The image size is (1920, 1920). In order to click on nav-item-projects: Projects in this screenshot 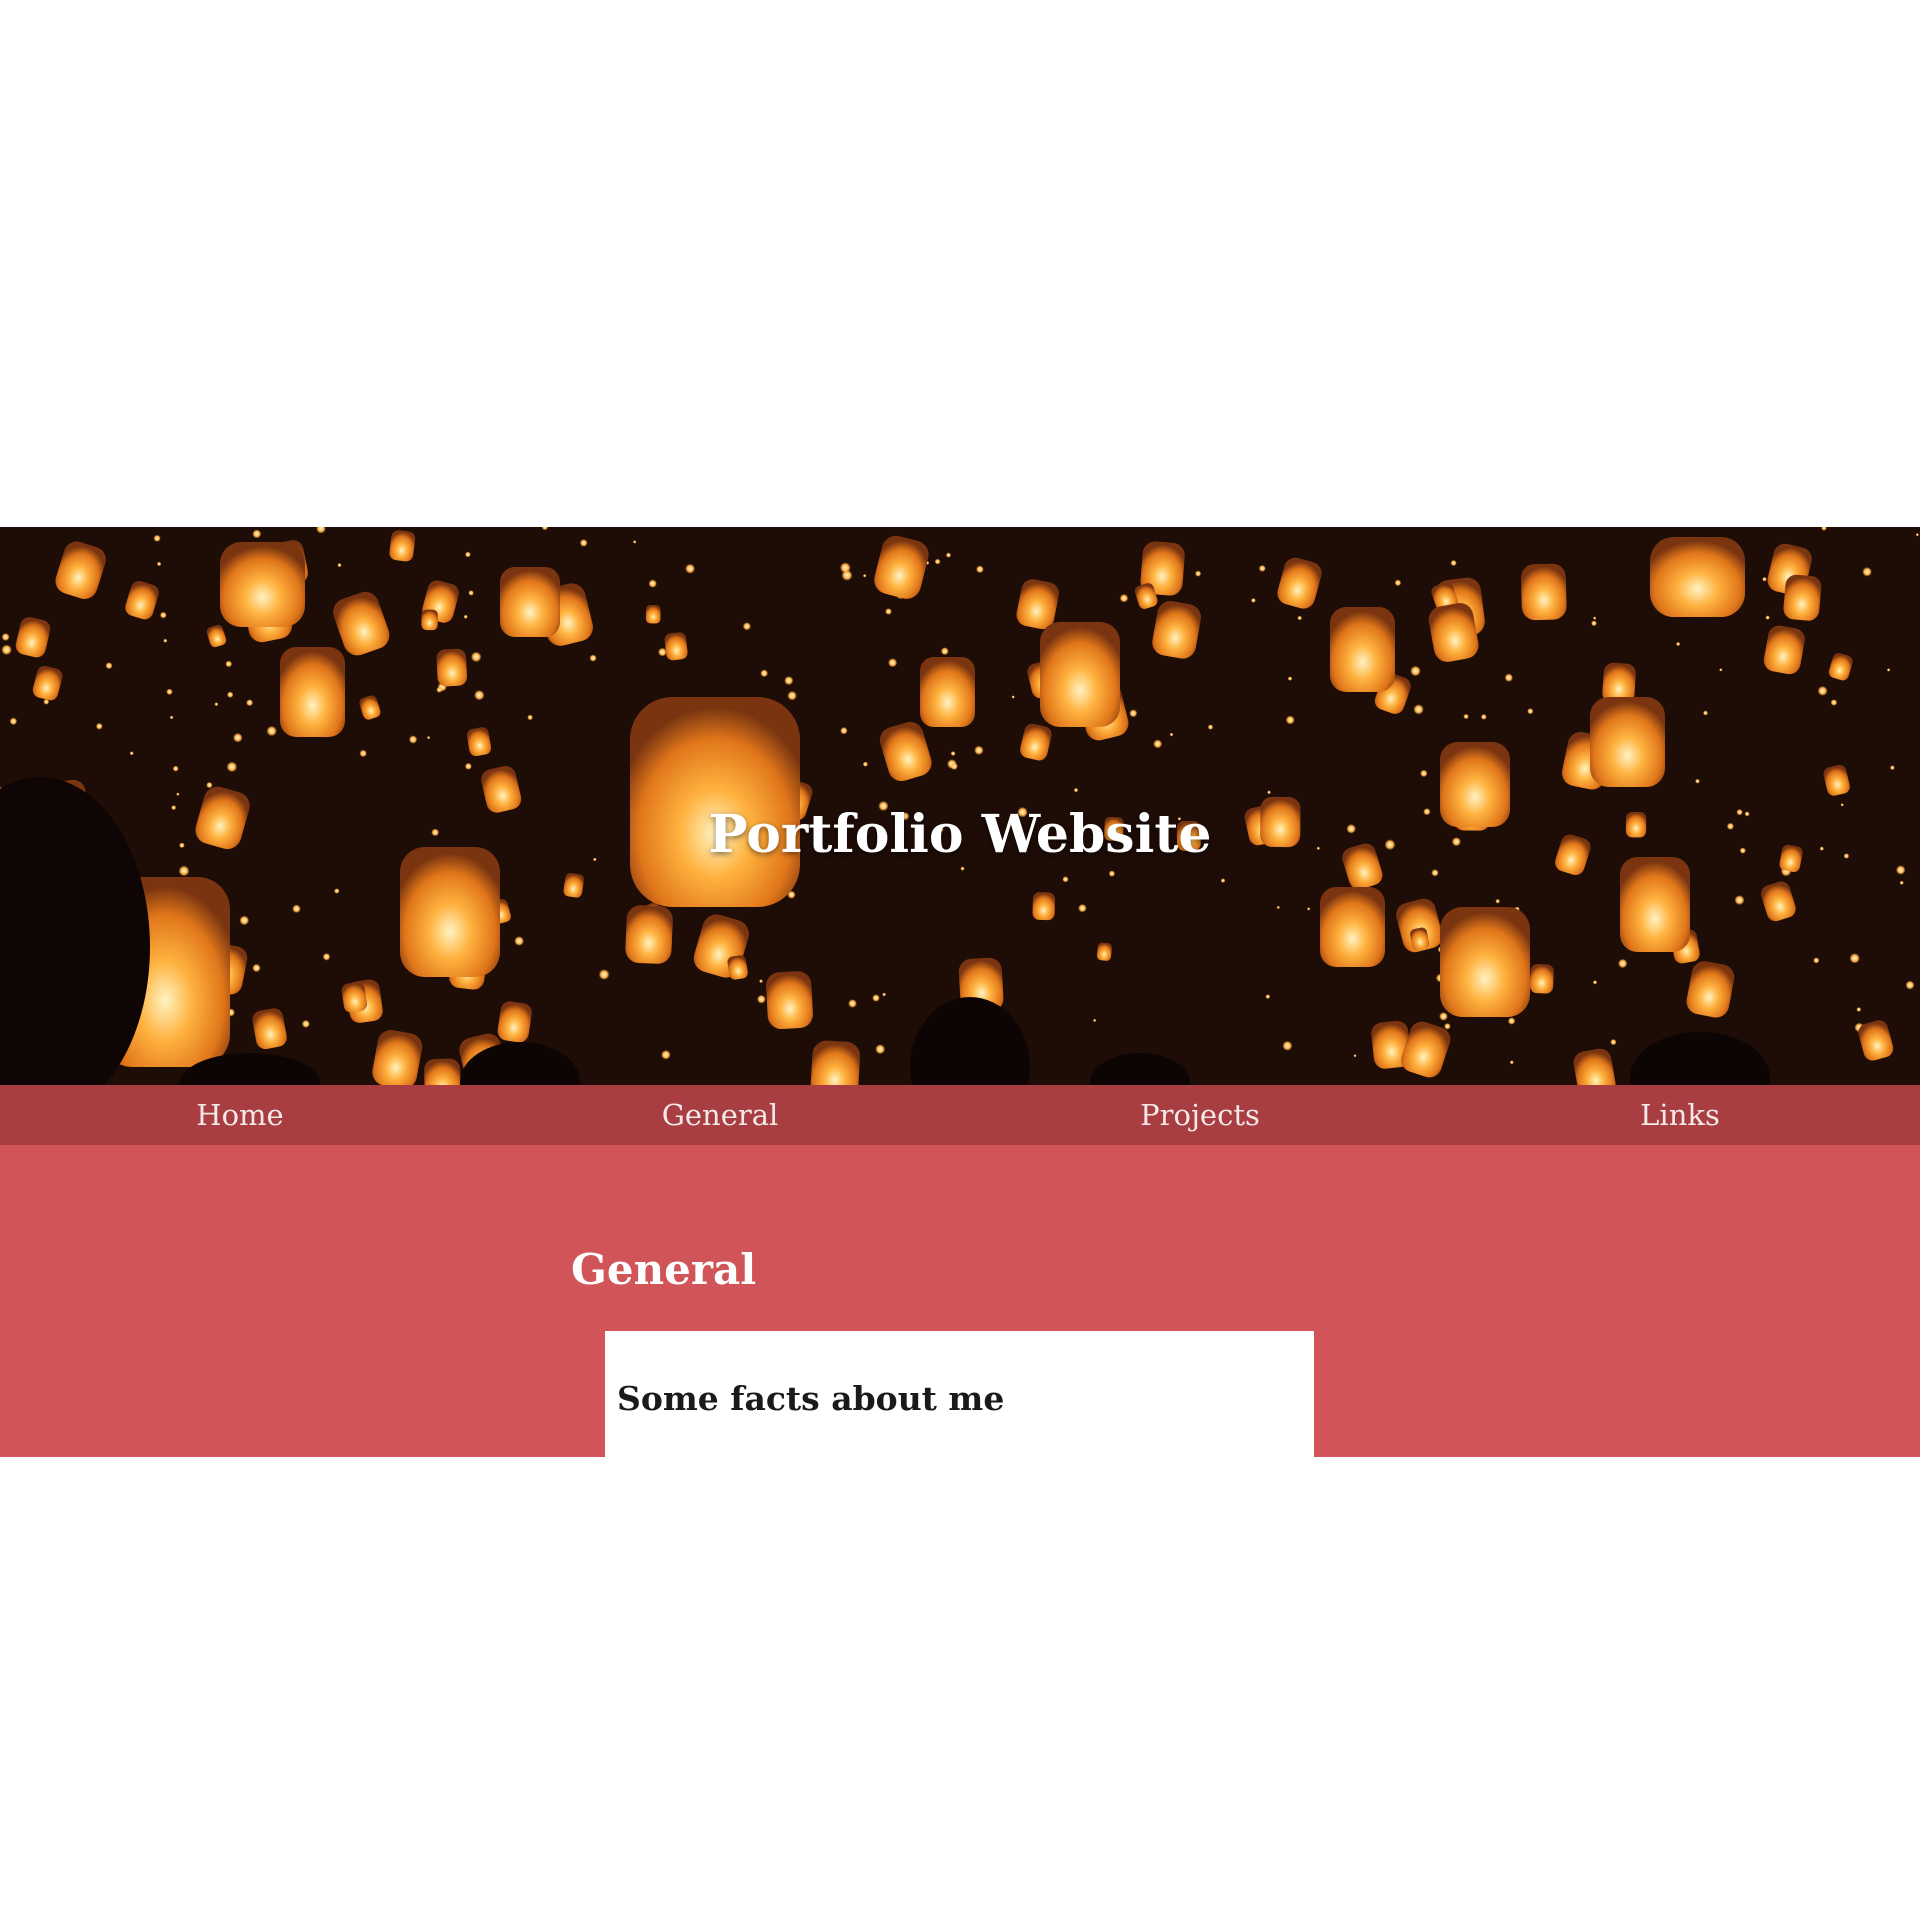, I will do `click(1200, 1115)`.